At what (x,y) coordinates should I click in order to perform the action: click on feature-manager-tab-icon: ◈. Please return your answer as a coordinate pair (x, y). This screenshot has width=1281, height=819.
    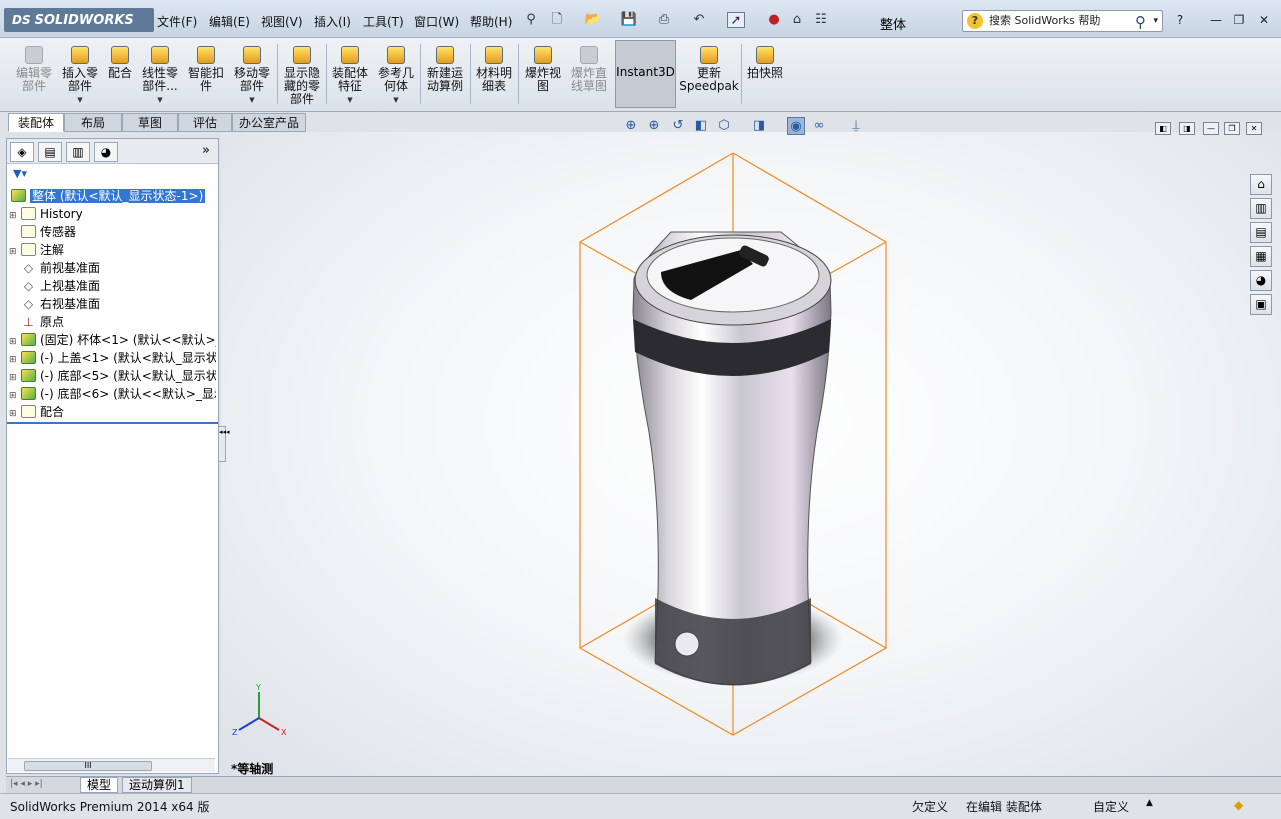
    Looking at the image, I should click on (22, 152).